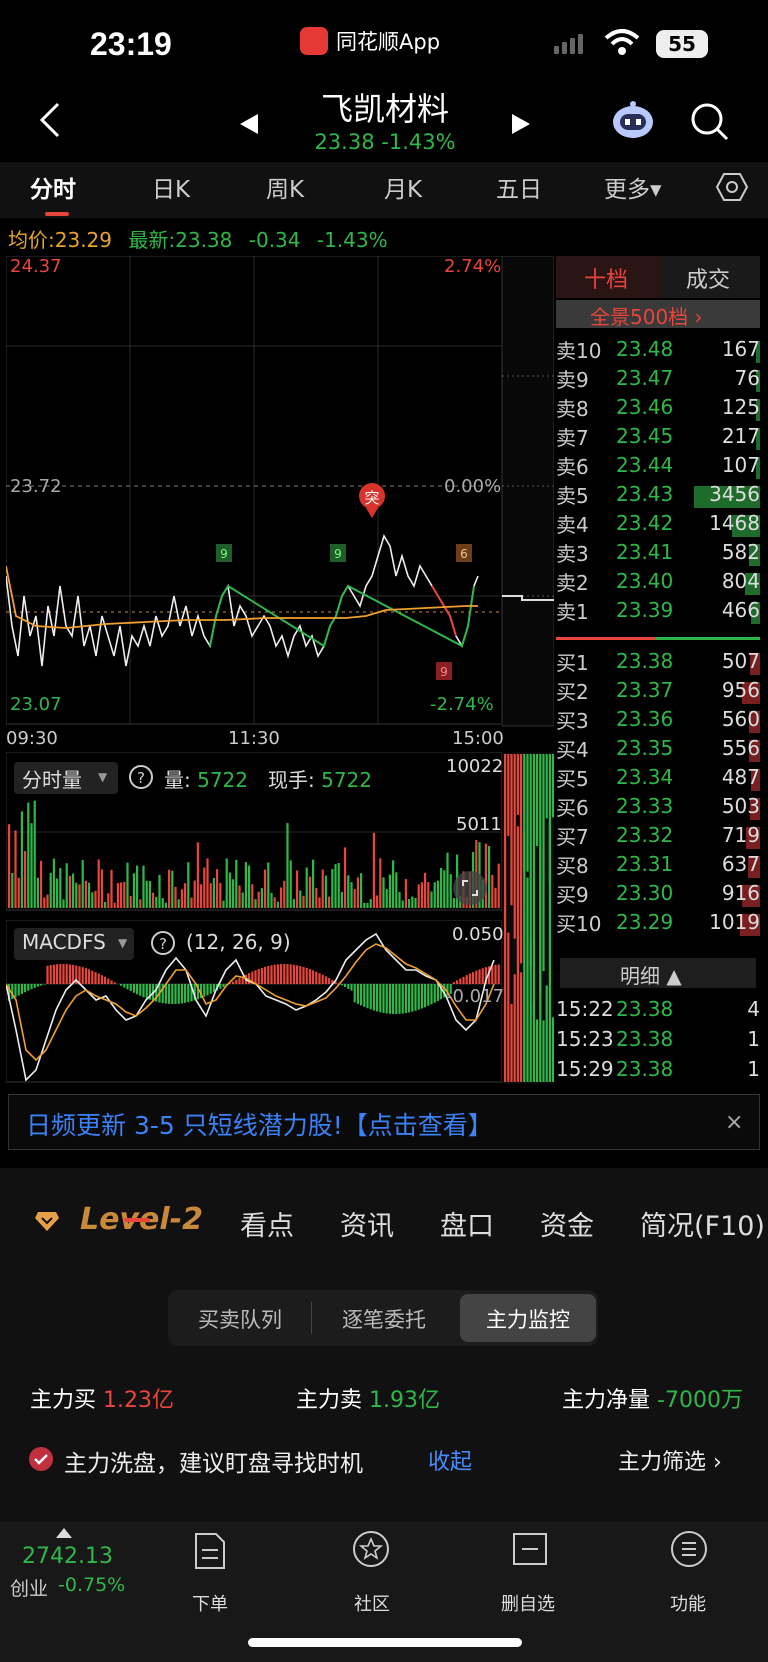 Image resolution: width=768 pixels, height=1662 pixels. I want to click on prev-stock-icon, so click(249, 124).